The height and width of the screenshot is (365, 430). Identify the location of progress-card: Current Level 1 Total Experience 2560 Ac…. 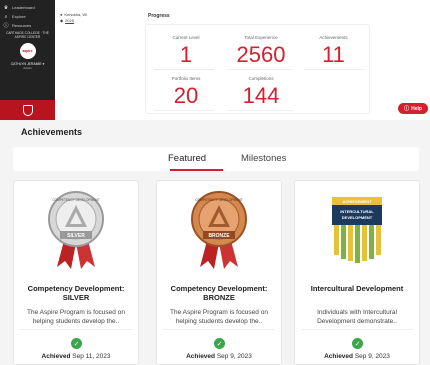
(257, 69).